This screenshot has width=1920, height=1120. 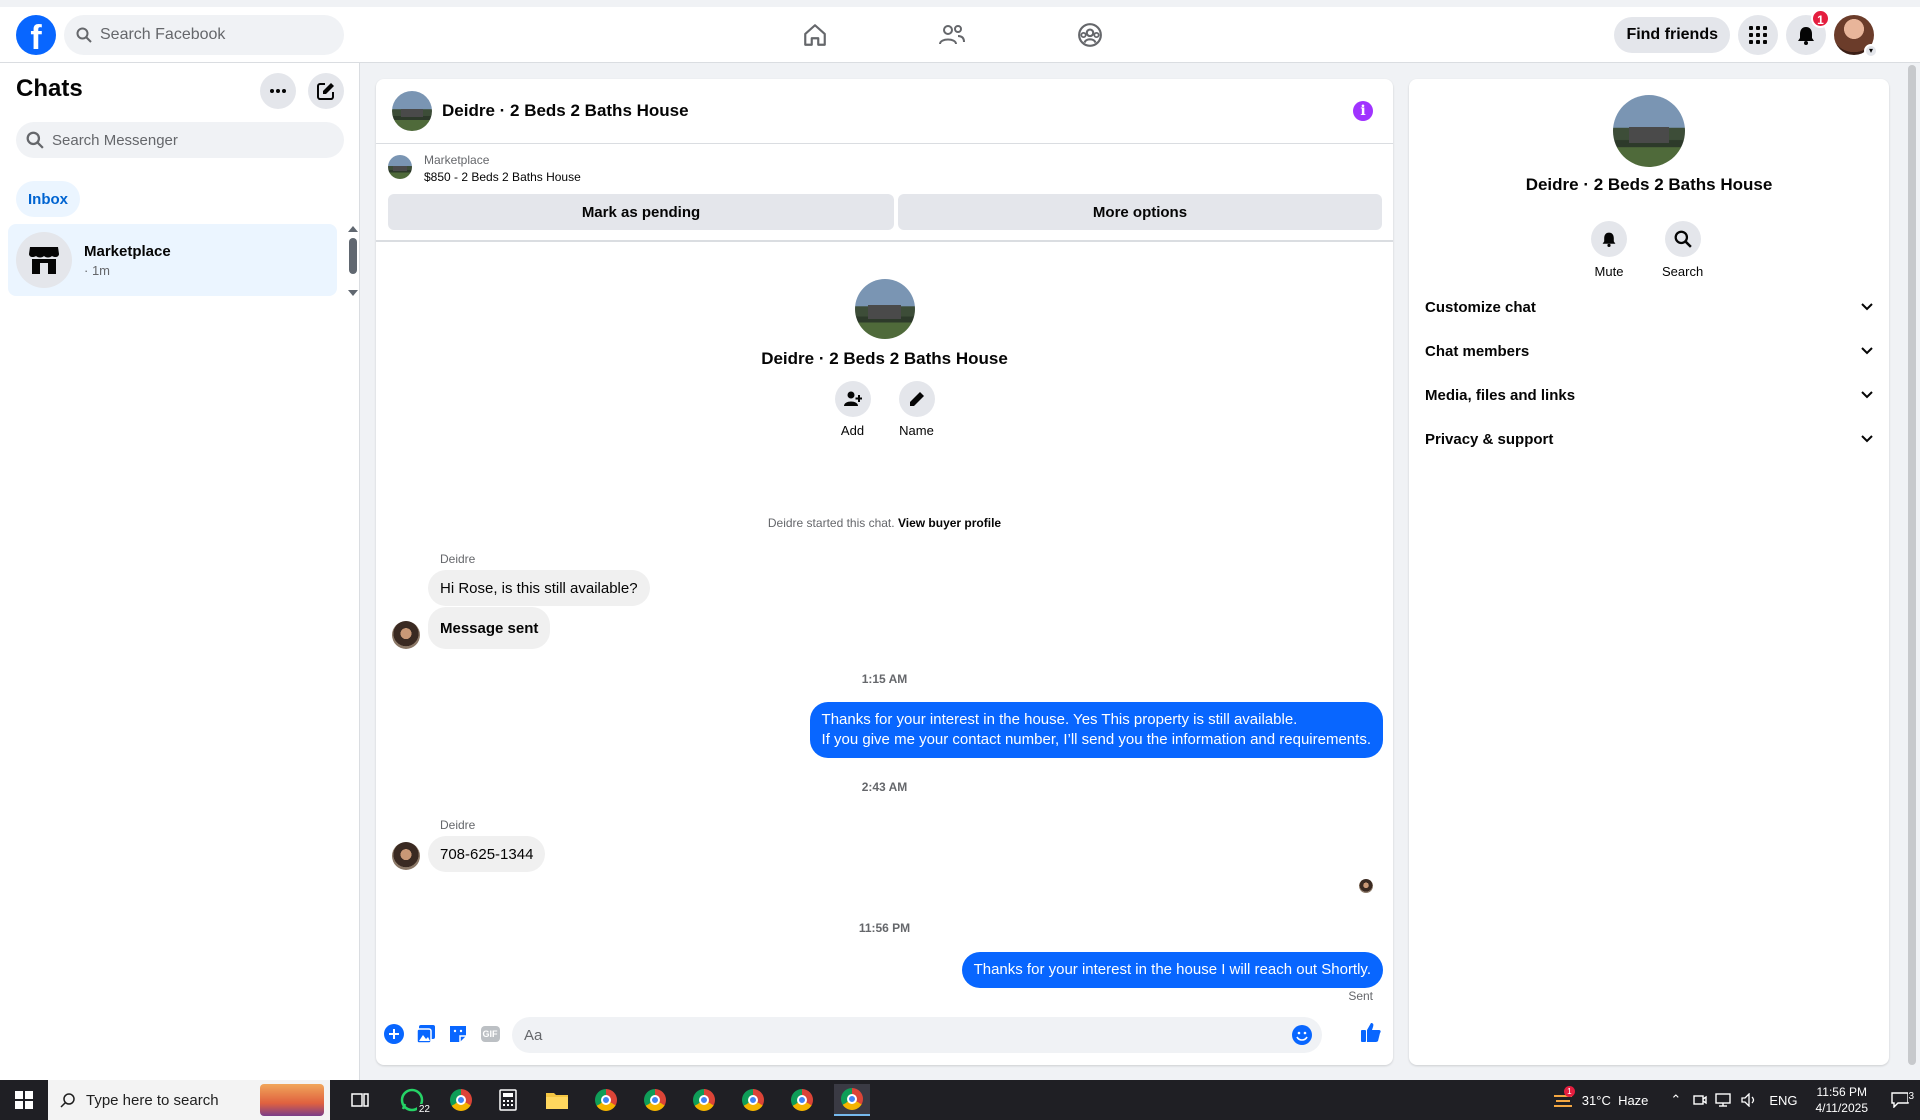 What do you see at coordinates (49, 88) in the screenshot?
I see `chats-title: Chats` at bounding box center [49, 88].